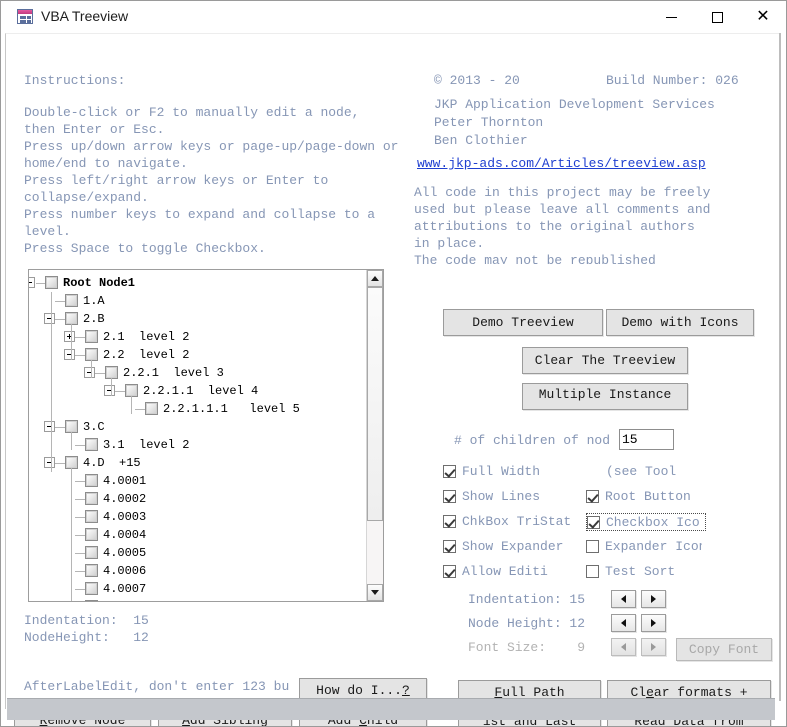 The height and width of the screenshot is (727, 787). What do you see at coordinates (157, 686) in the screenshot?
I see `after-label-edit-note: AfterLabelEdit, don't enter 123 bu` at bounding box center [157, 686].